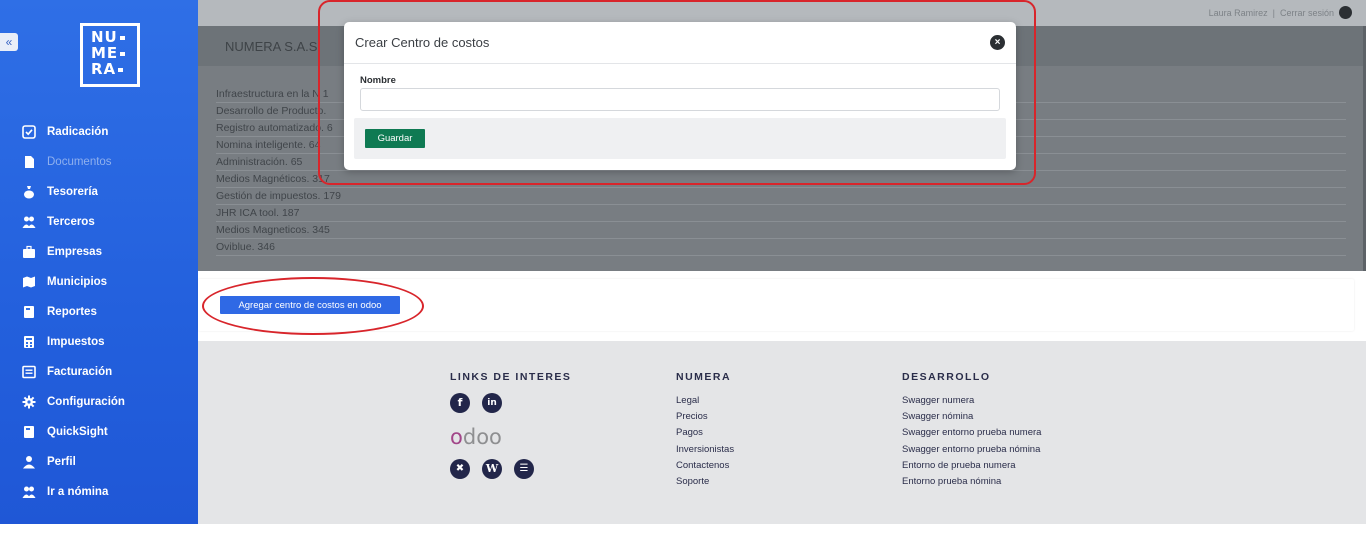 Image resolution: width=1366 pixels, height=557 pixels. What do you see at coordinates (1345, 12) in the screenshot?
I see `user-avatar-icon` at bounding box center [1345, 12].